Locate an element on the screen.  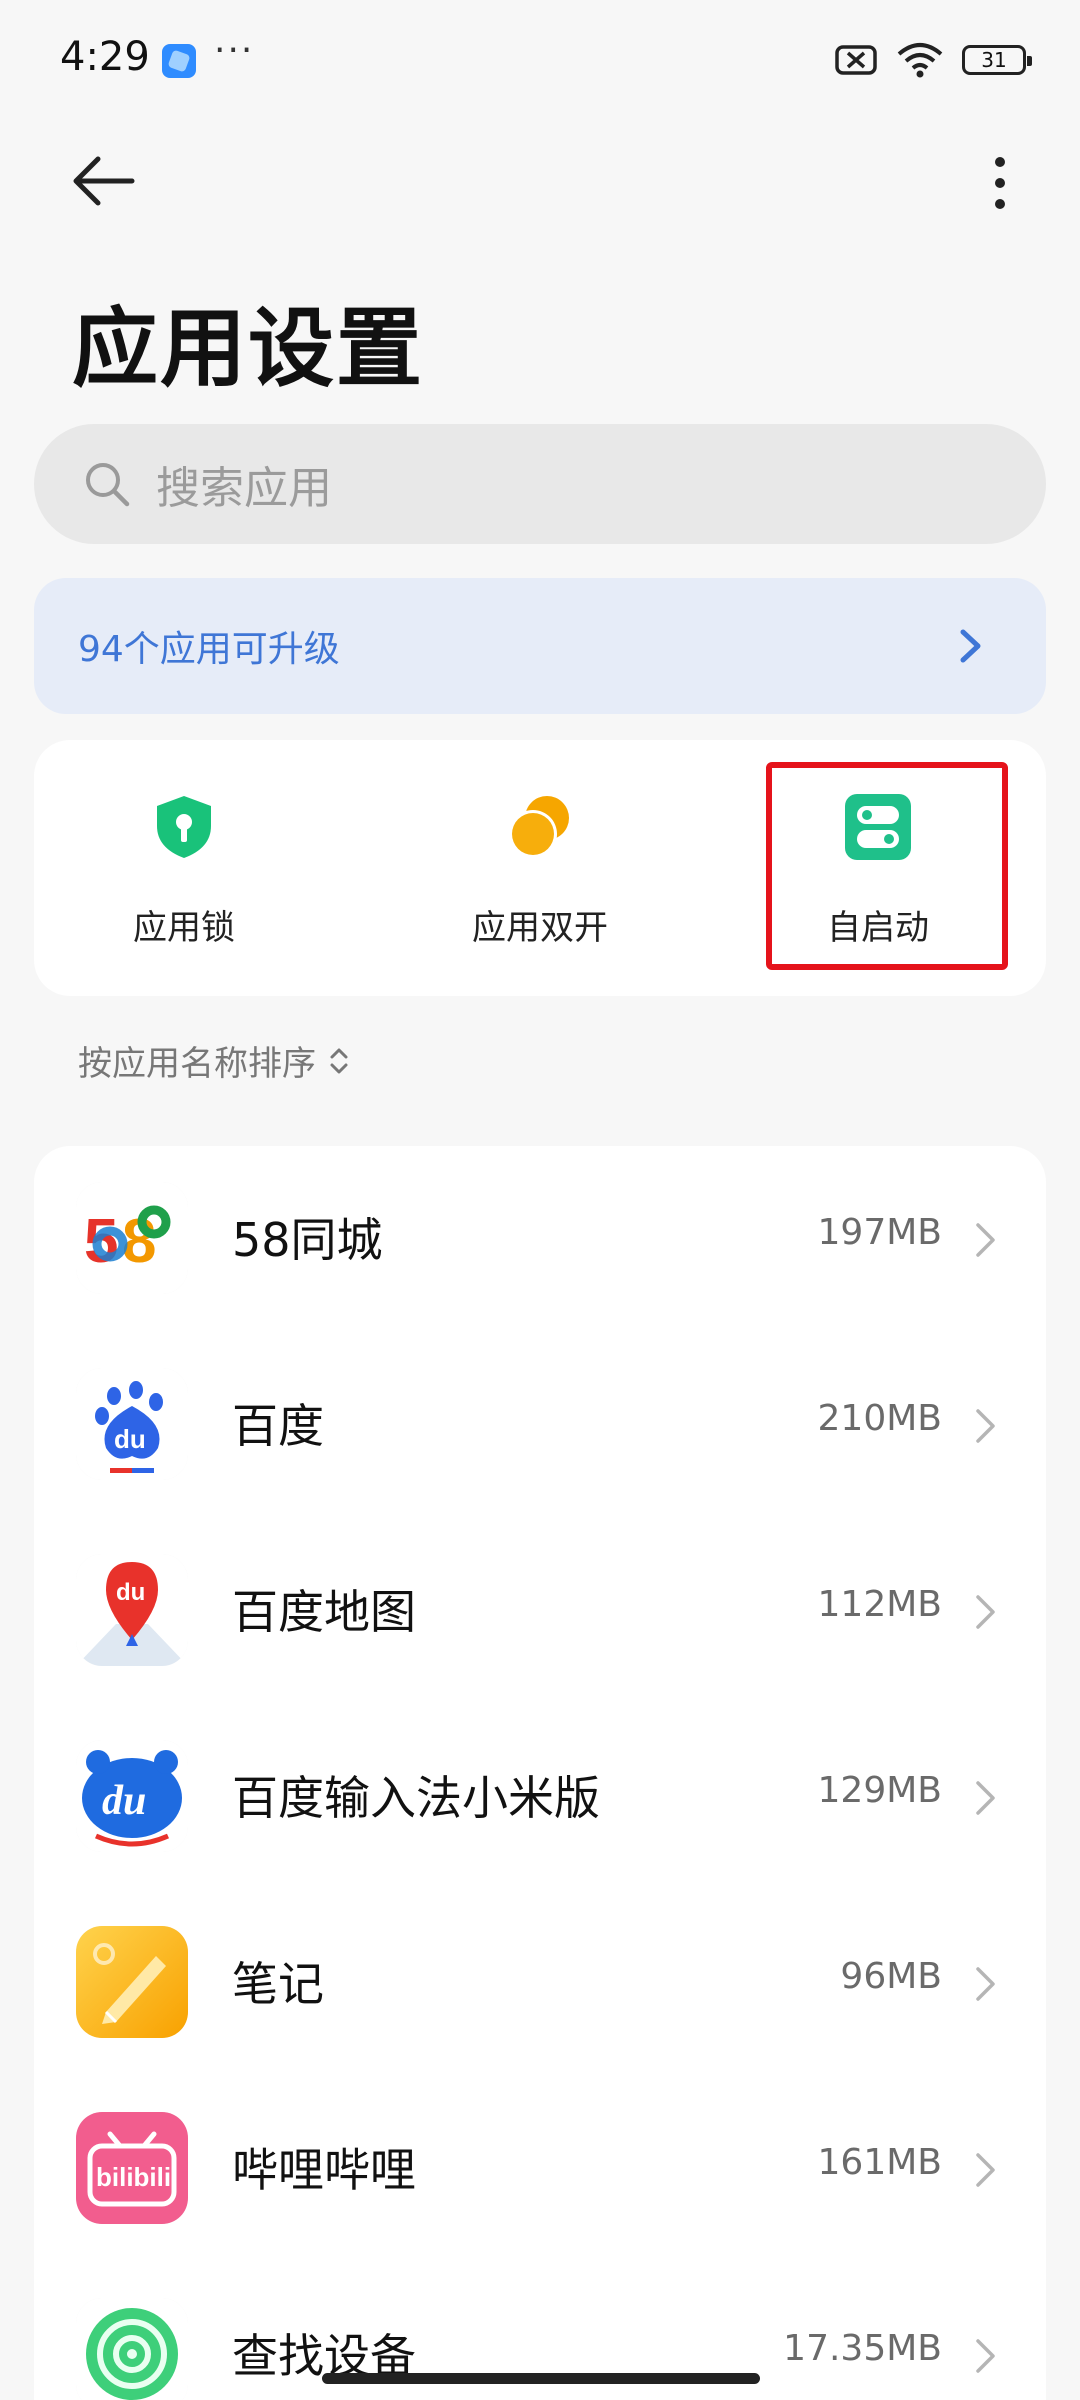
find-device-icon is located at coordinates (132, 2349).